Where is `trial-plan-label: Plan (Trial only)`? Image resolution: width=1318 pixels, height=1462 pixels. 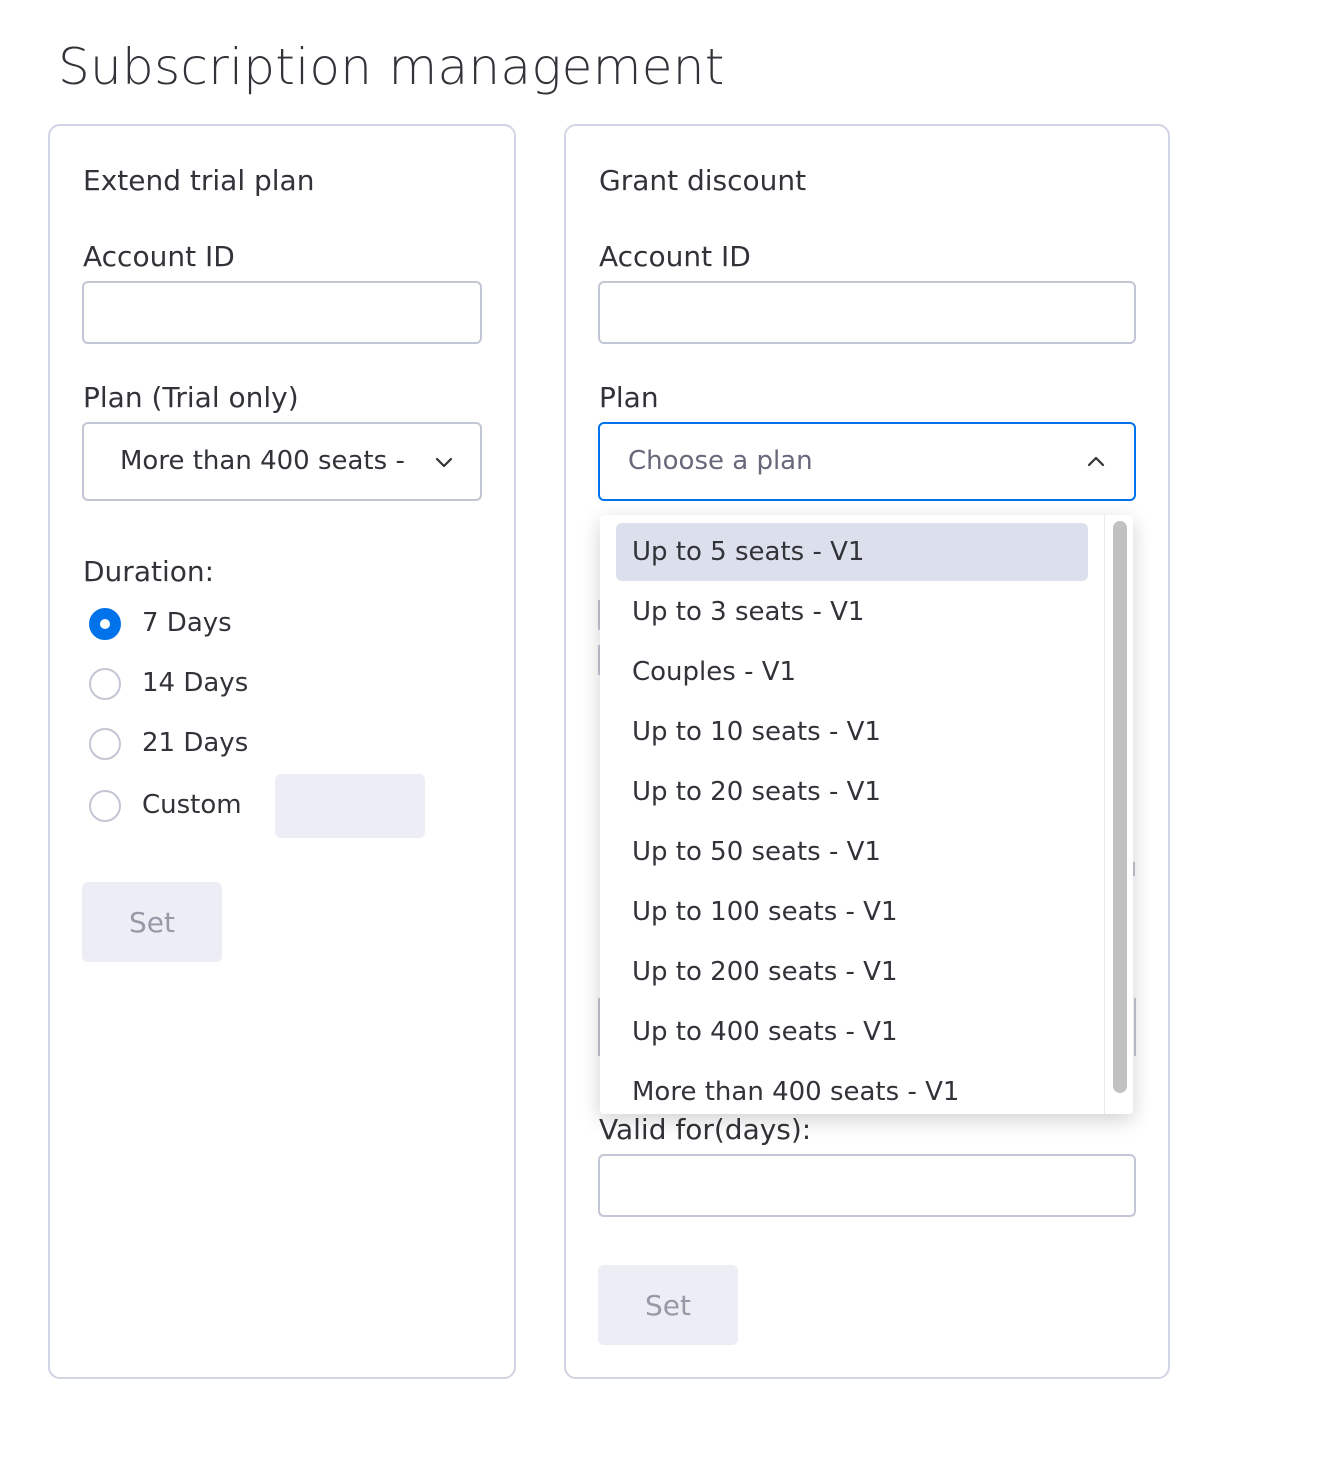
trial-plan-label: Plan (Trial only) is located at coordinates (191, 397).